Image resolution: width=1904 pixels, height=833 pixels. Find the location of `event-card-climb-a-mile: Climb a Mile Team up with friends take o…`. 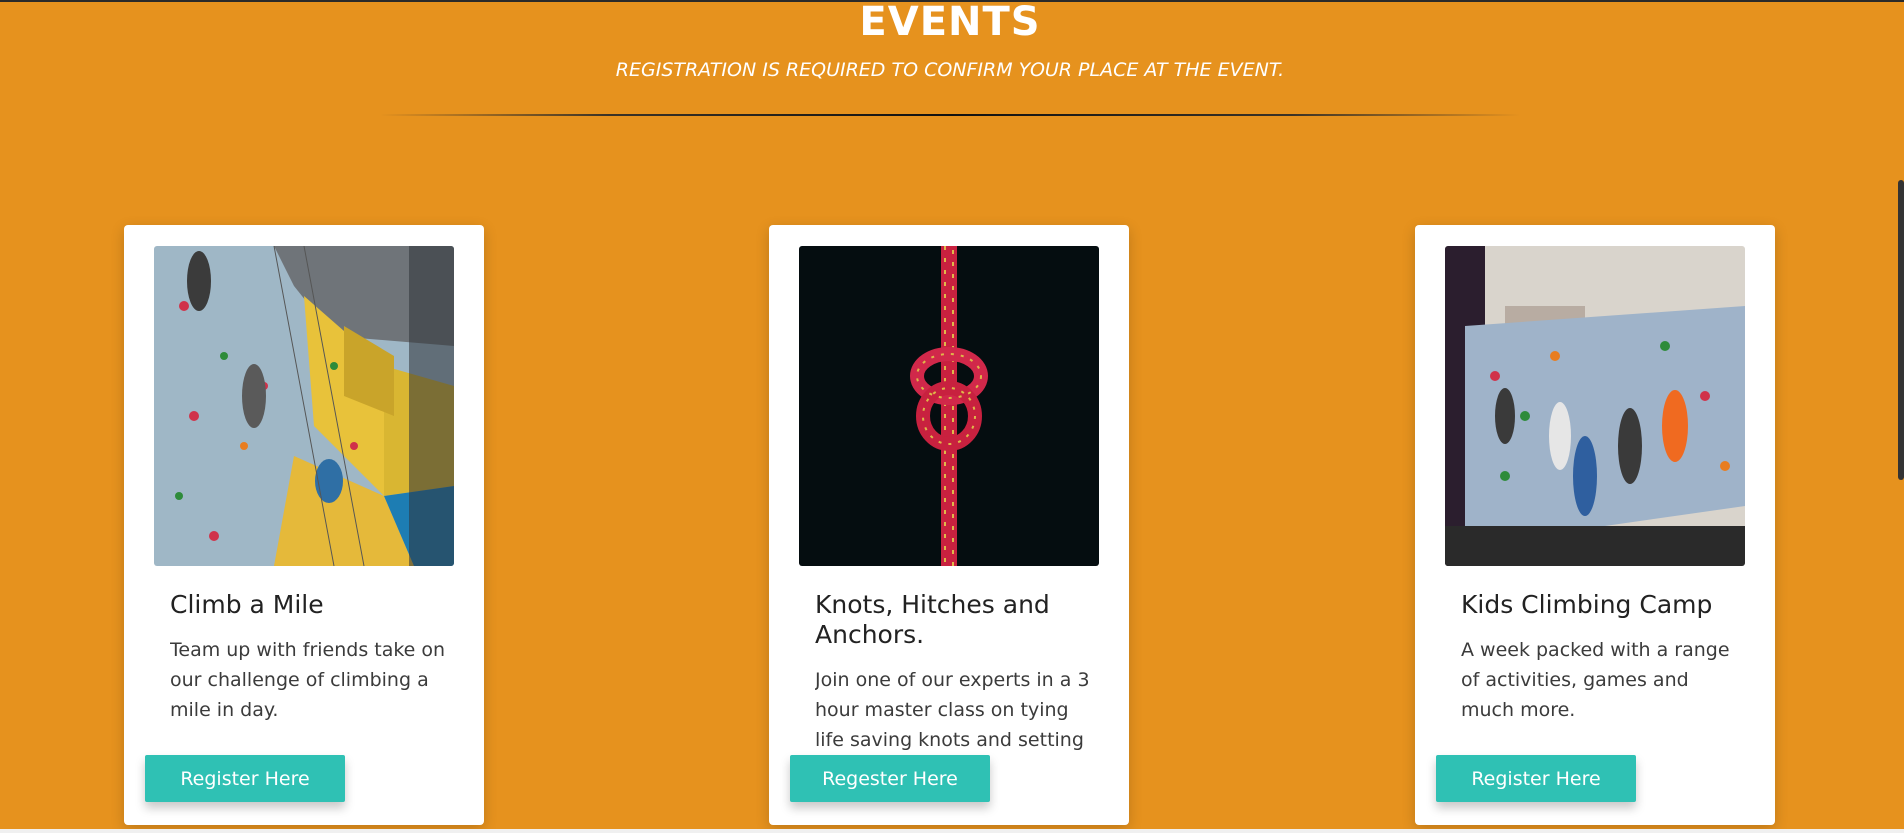

event-card-climb-a-mile: Climb a Mile Team up with friends take o… is located at coordinates (304, 525).